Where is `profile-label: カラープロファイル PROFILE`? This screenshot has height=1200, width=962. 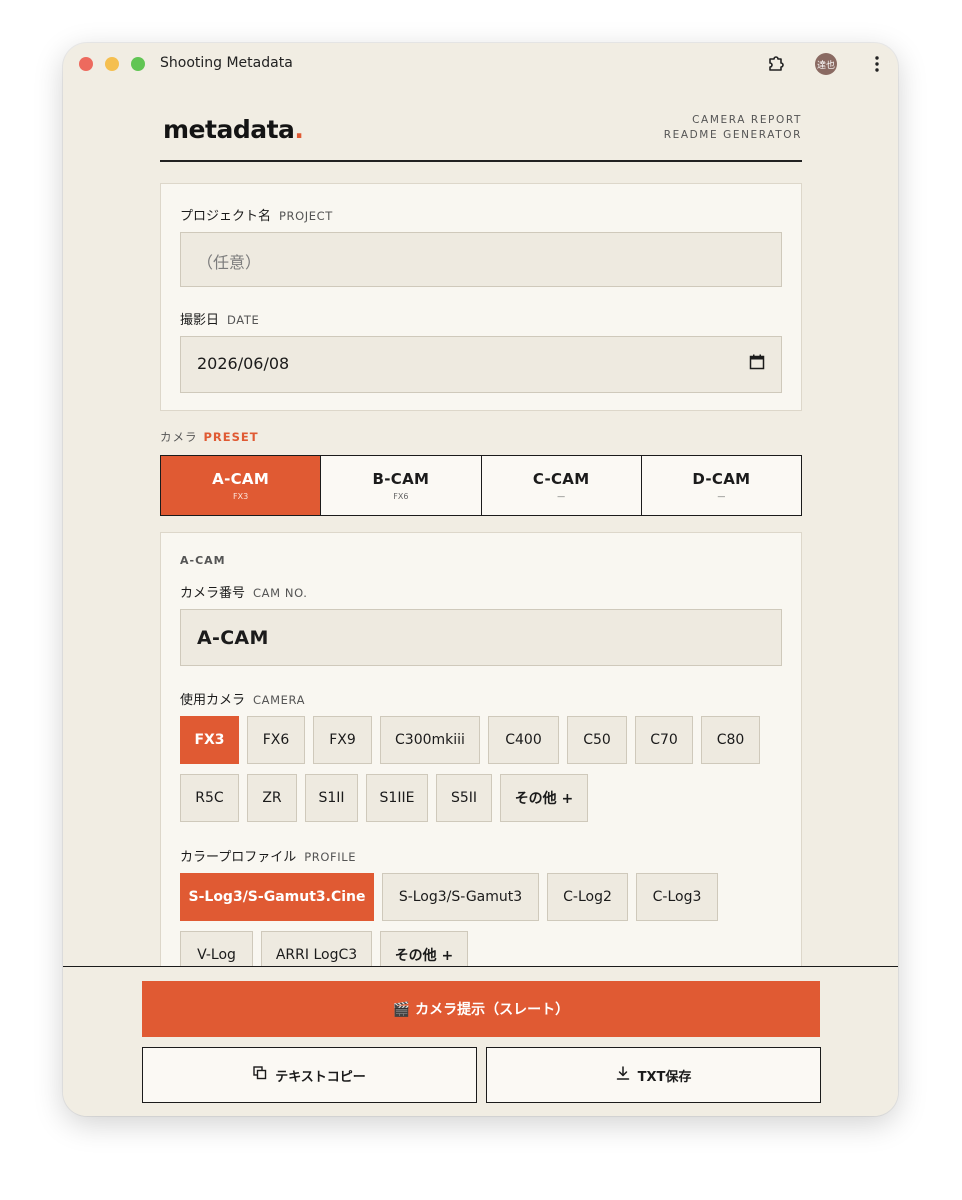
profile-label: カラープロファイル PROFILE is located at coordinates (268, 857).